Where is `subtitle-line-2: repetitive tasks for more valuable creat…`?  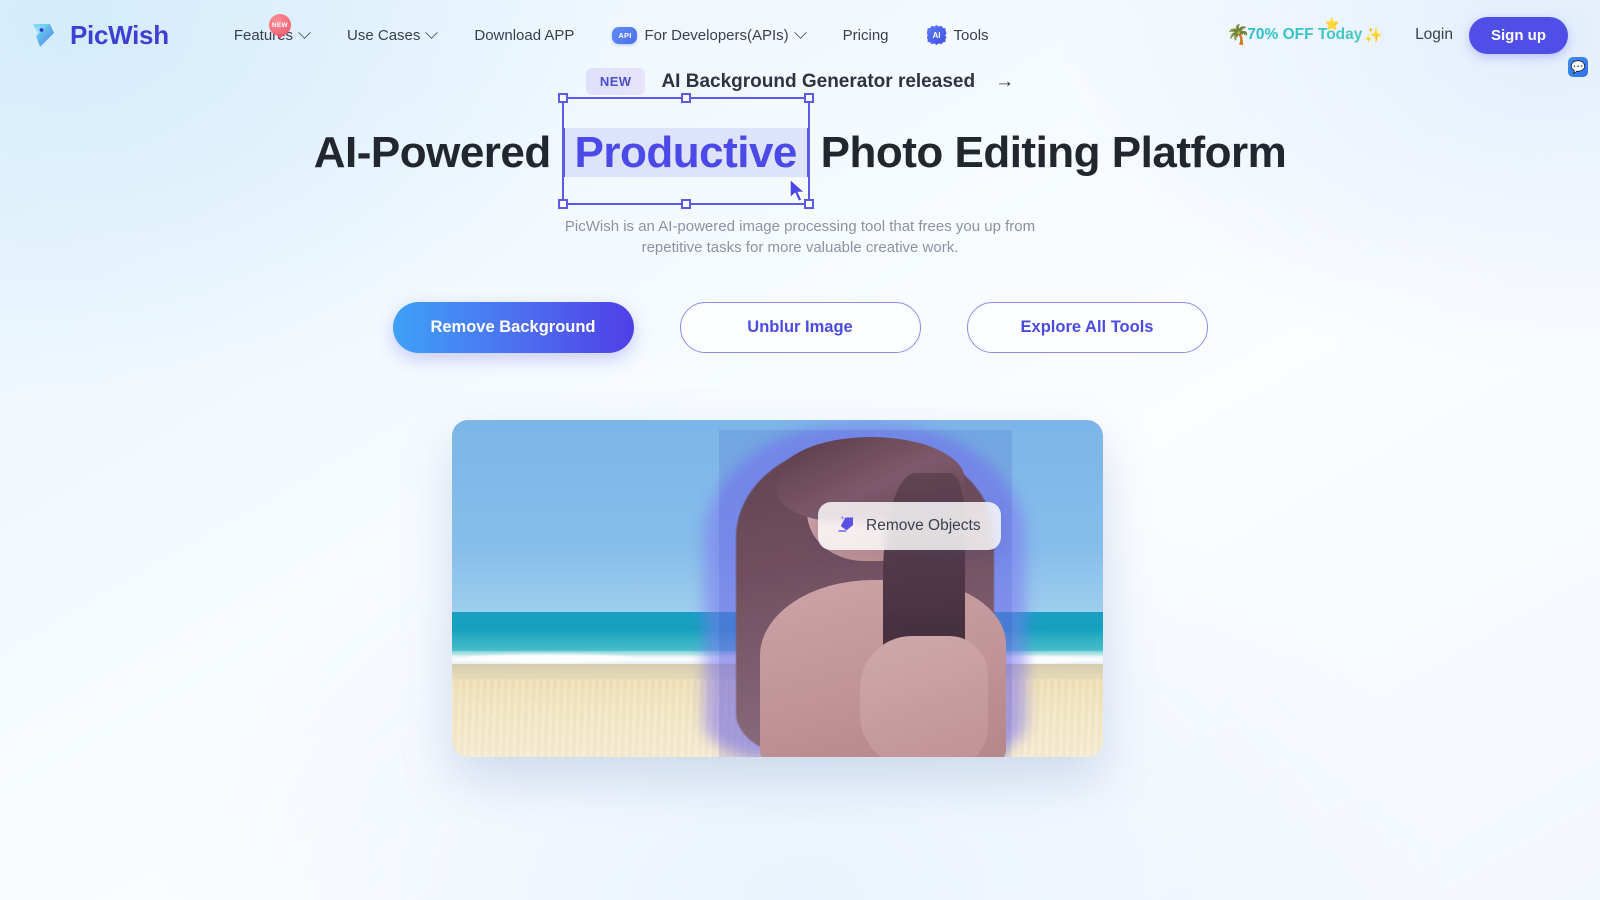
subtitle-line-2: repetitive tasks for more valuable creat… is located at coordinates (800, 247).